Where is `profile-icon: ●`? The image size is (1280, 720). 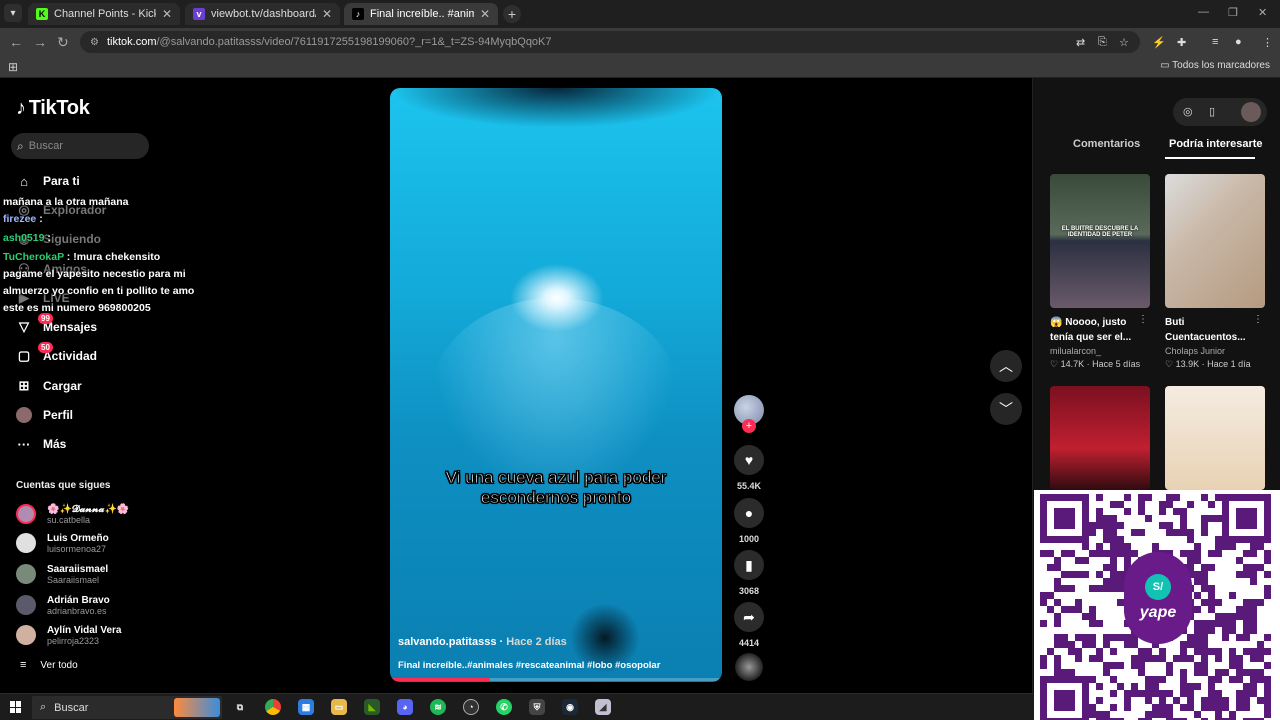
profile-icon: ● is located at coordinates (1238, 42).